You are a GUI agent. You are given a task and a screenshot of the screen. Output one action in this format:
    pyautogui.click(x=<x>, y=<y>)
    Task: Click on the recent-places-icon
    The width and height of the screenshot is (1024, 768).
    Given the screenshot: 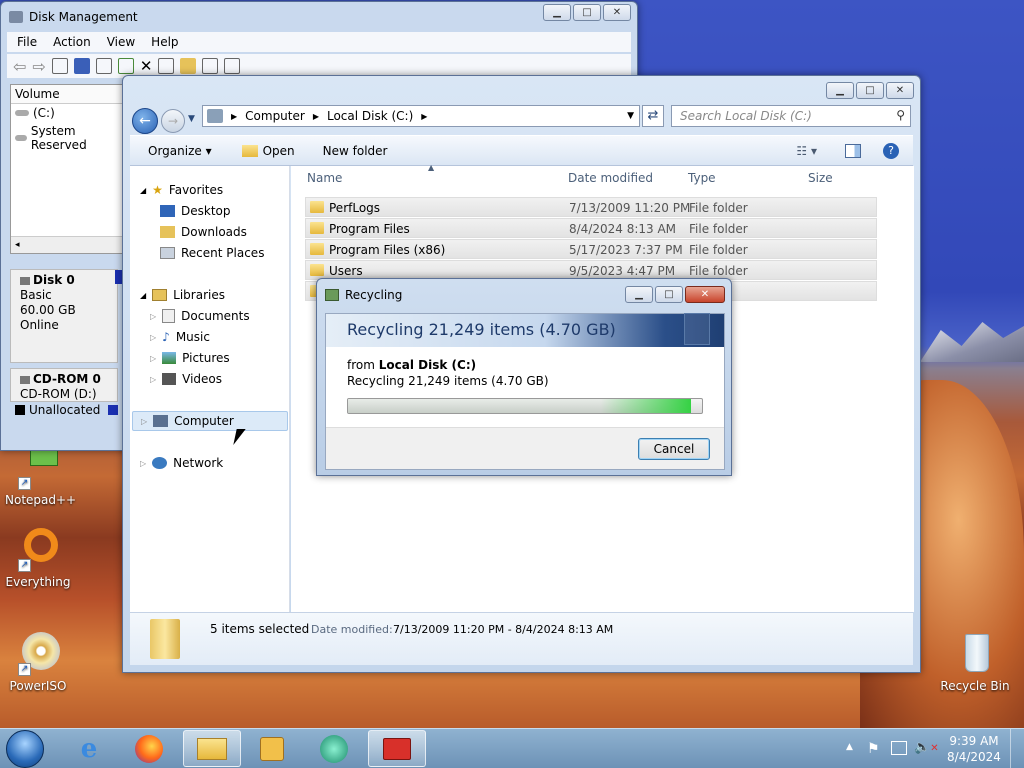 What is the action you would take?
    pyautogui.click(x=167, y=253)
    